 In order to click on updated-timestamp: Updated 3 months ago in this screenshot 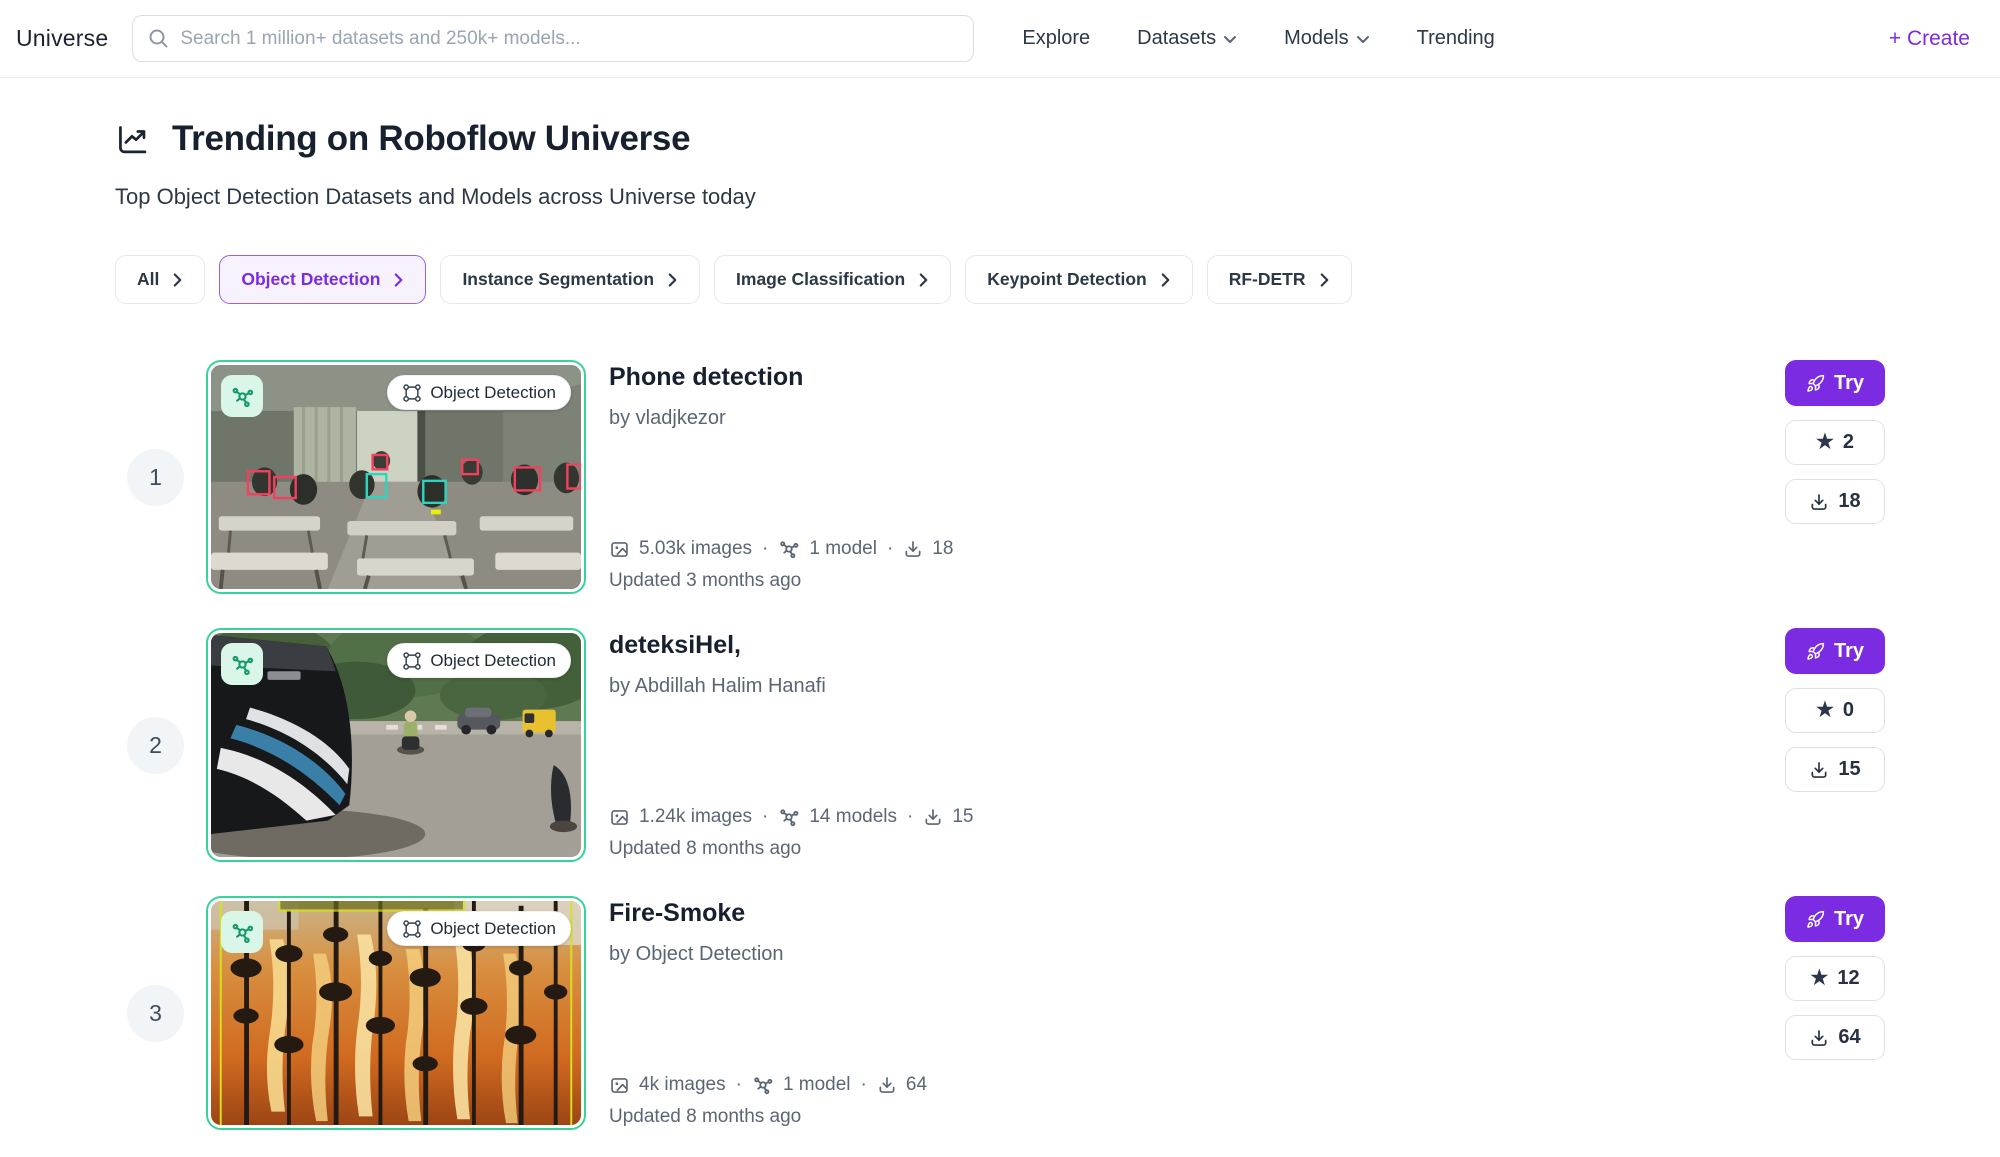, I will do `click(705, 580)`.